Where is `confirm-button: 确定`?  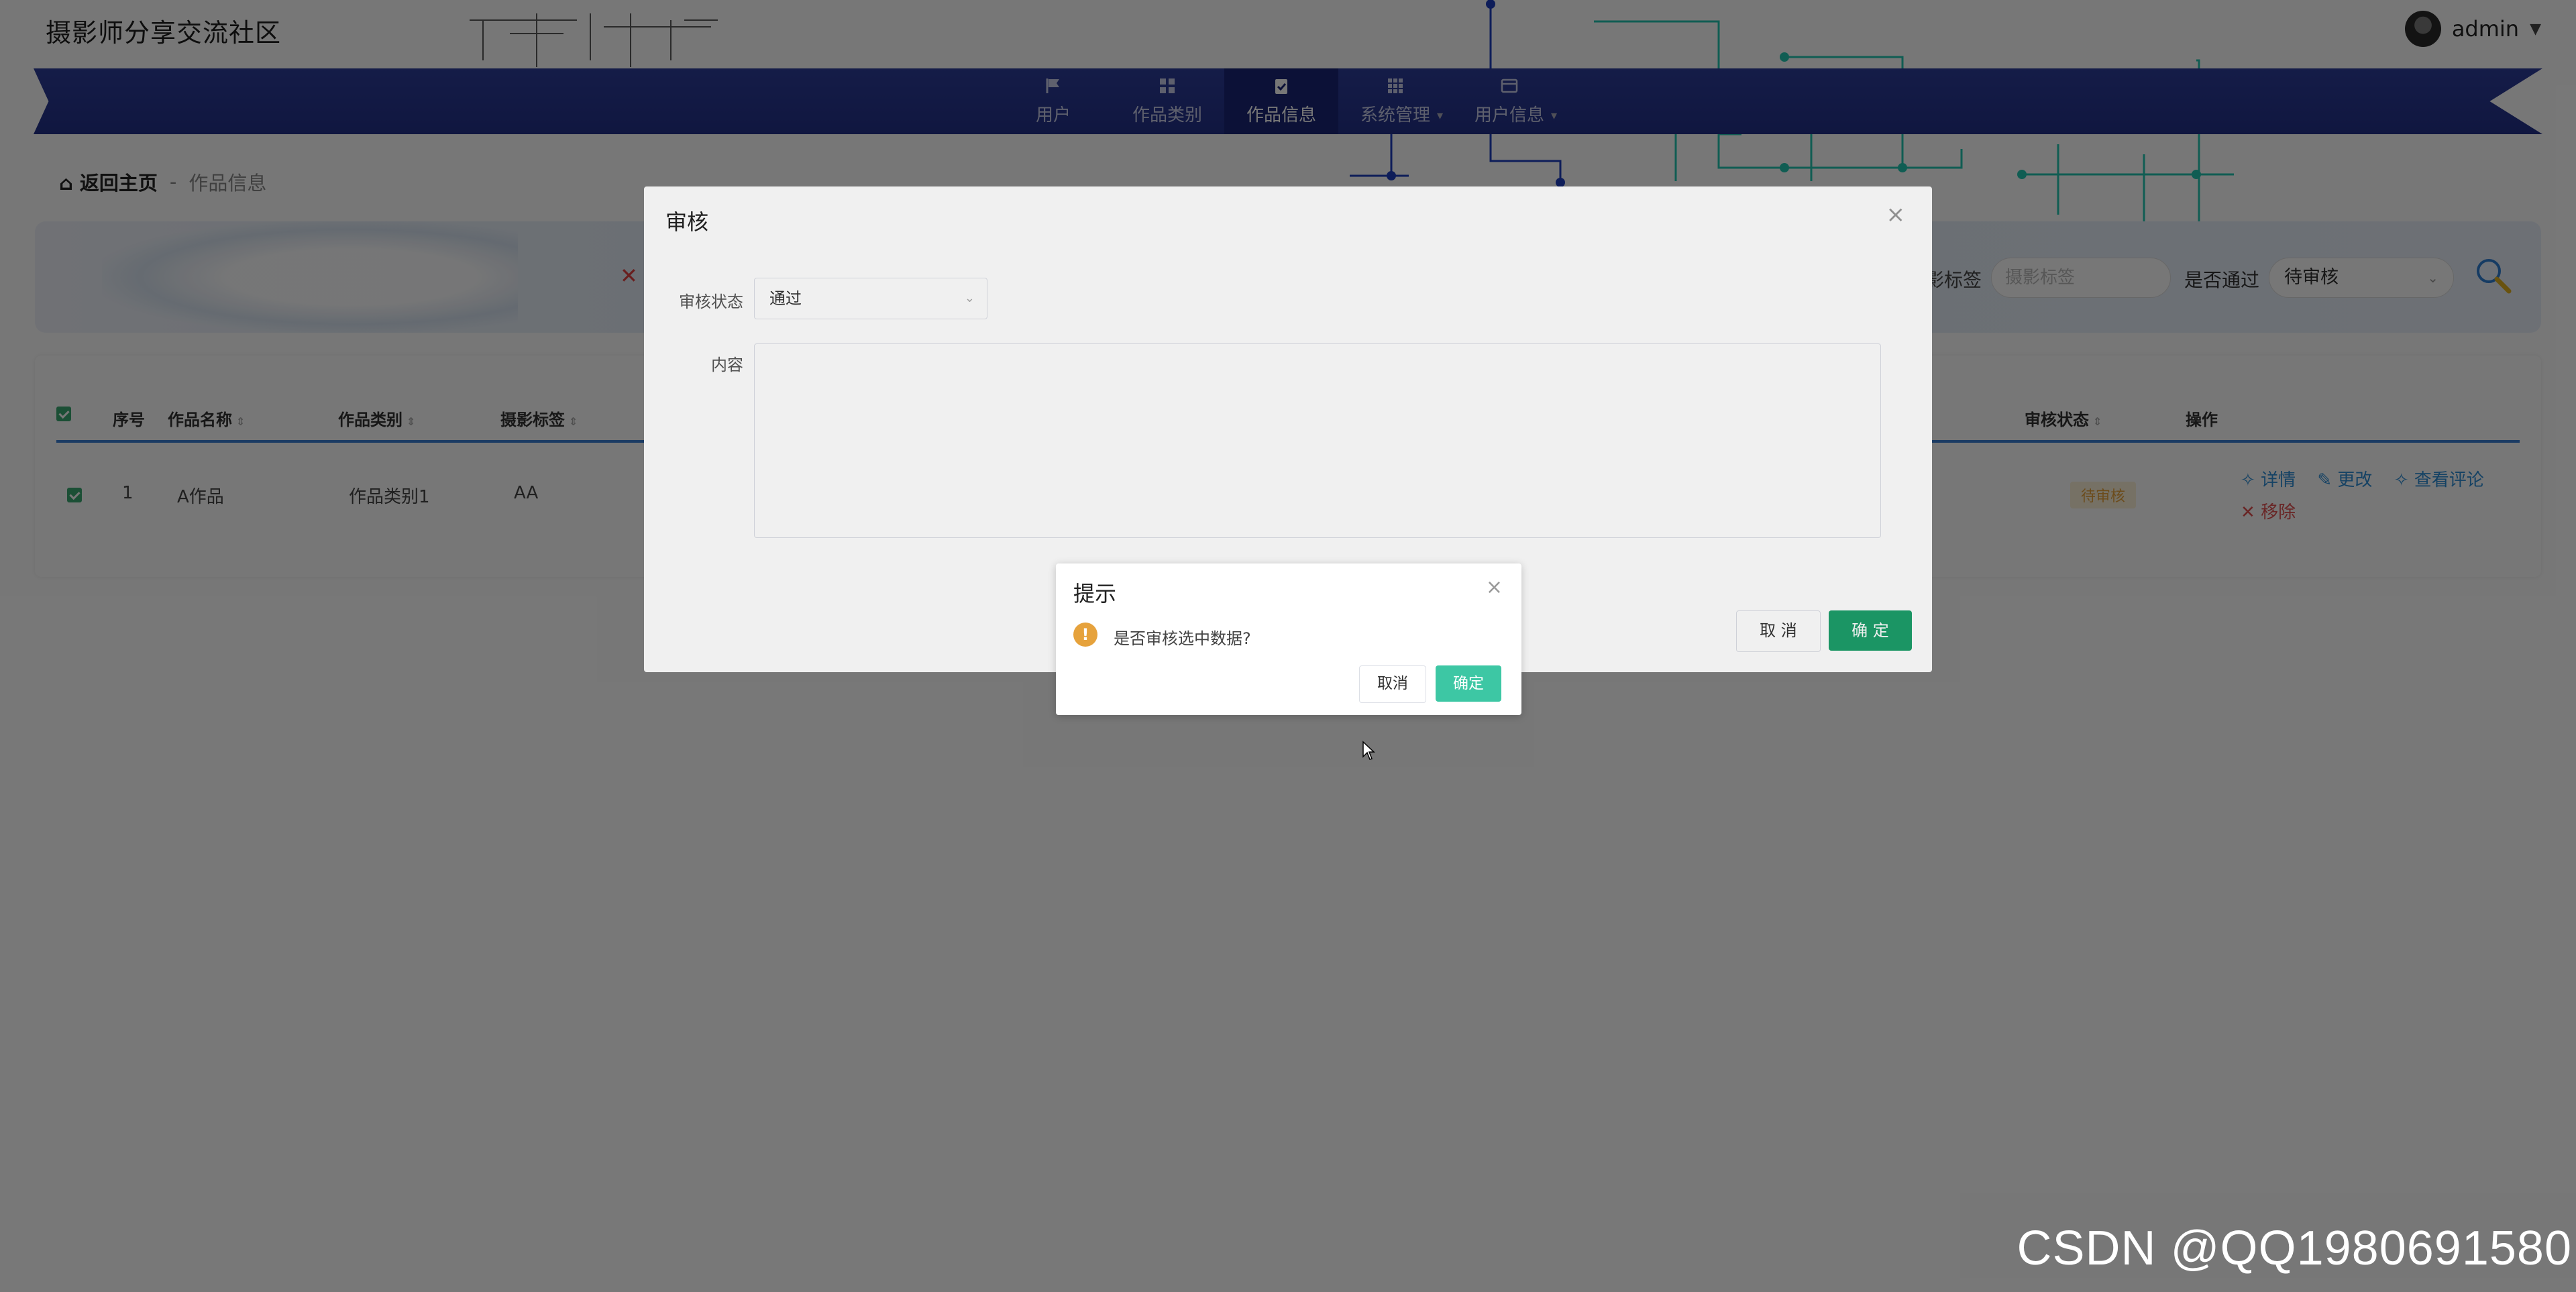 confirm-button: 确定 is located at coordinates (1468, 683).